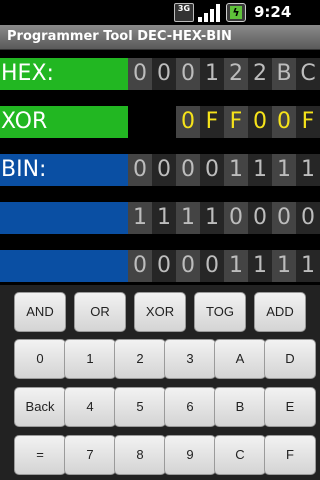 This screenshot has width=320, height=480. I want to click on key-2: 2, so click(140, 359).